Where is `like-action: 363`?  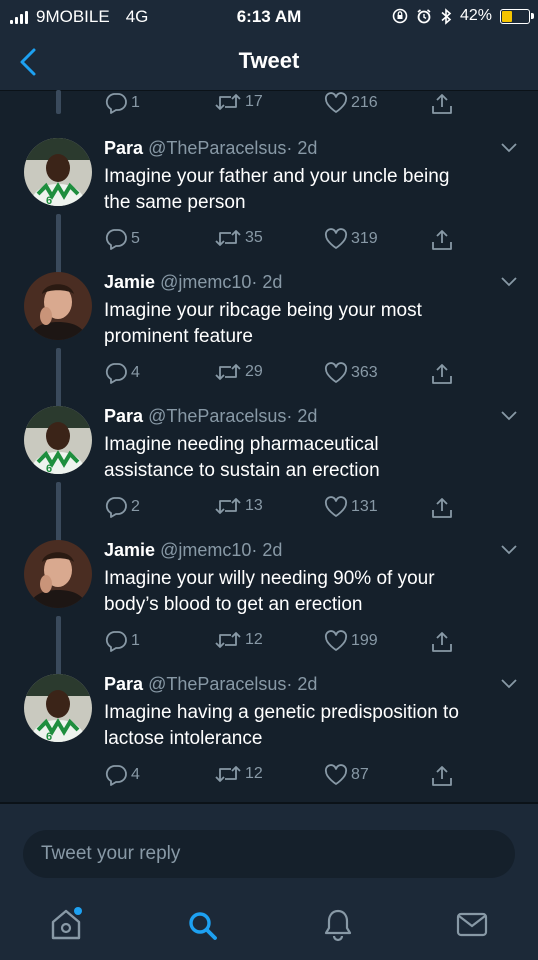 like-action: 363 is located at coordinates (351, 373).